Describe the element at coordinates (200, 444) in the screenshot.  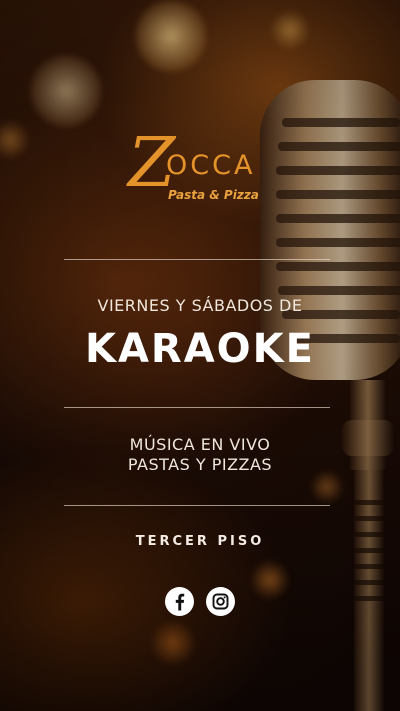
I see `feature-line: MÚSICA EN VIVO` at that location.